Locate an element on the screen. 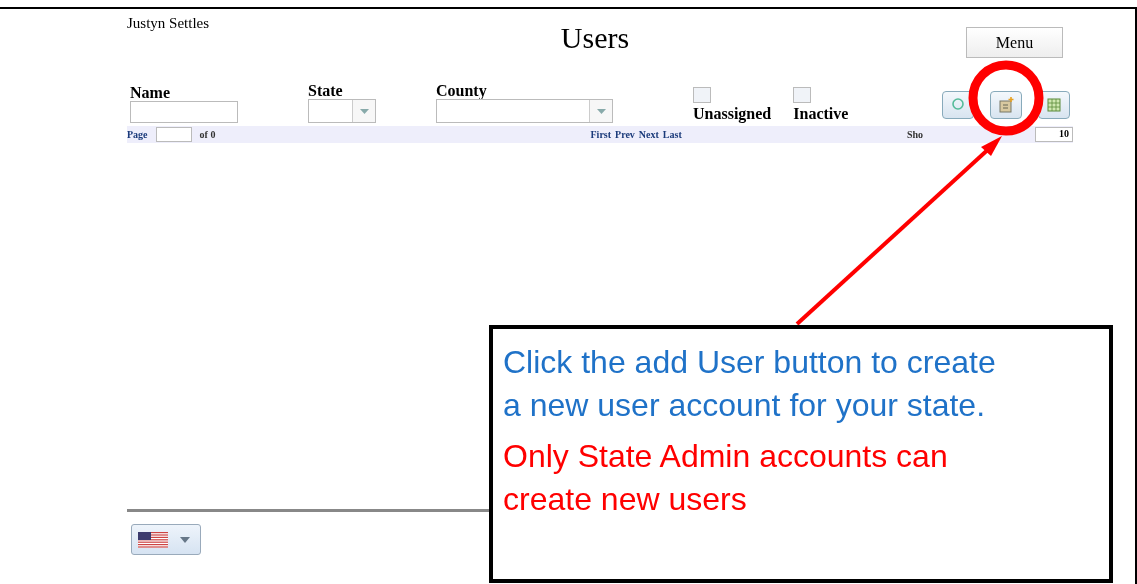 The image size is (1137, 584). user-name: Justyn Settles is located at coordinates (169, 23).